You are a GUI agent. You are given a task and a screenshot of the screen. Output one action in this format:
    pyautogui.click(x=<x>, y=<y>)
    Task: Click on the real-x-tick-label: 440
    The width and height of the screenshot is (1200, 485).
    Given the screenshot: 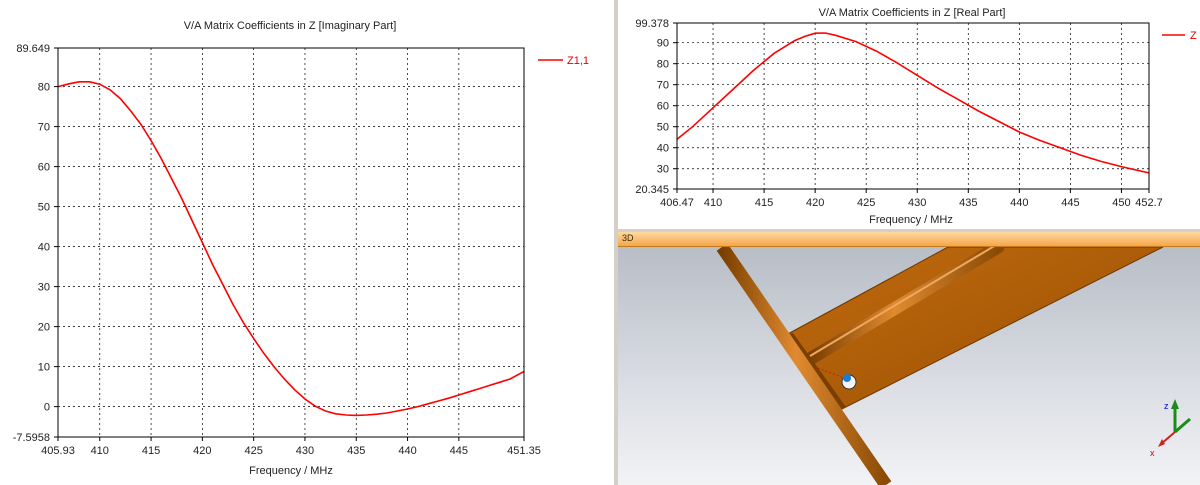 What is the action you would take?
    pyautogui.click(x=1019, y=203)
    